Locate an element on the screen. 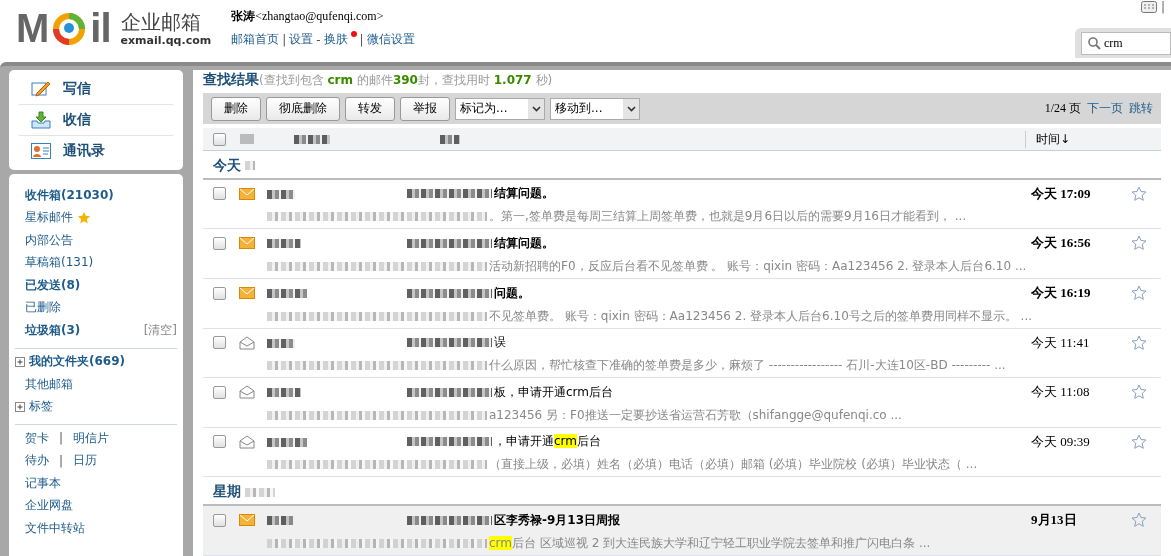 Image resolution: width=1171 pixels, height=556 pixels. mail-time: 今天 16:19 is located at coordinates (1061, 293).